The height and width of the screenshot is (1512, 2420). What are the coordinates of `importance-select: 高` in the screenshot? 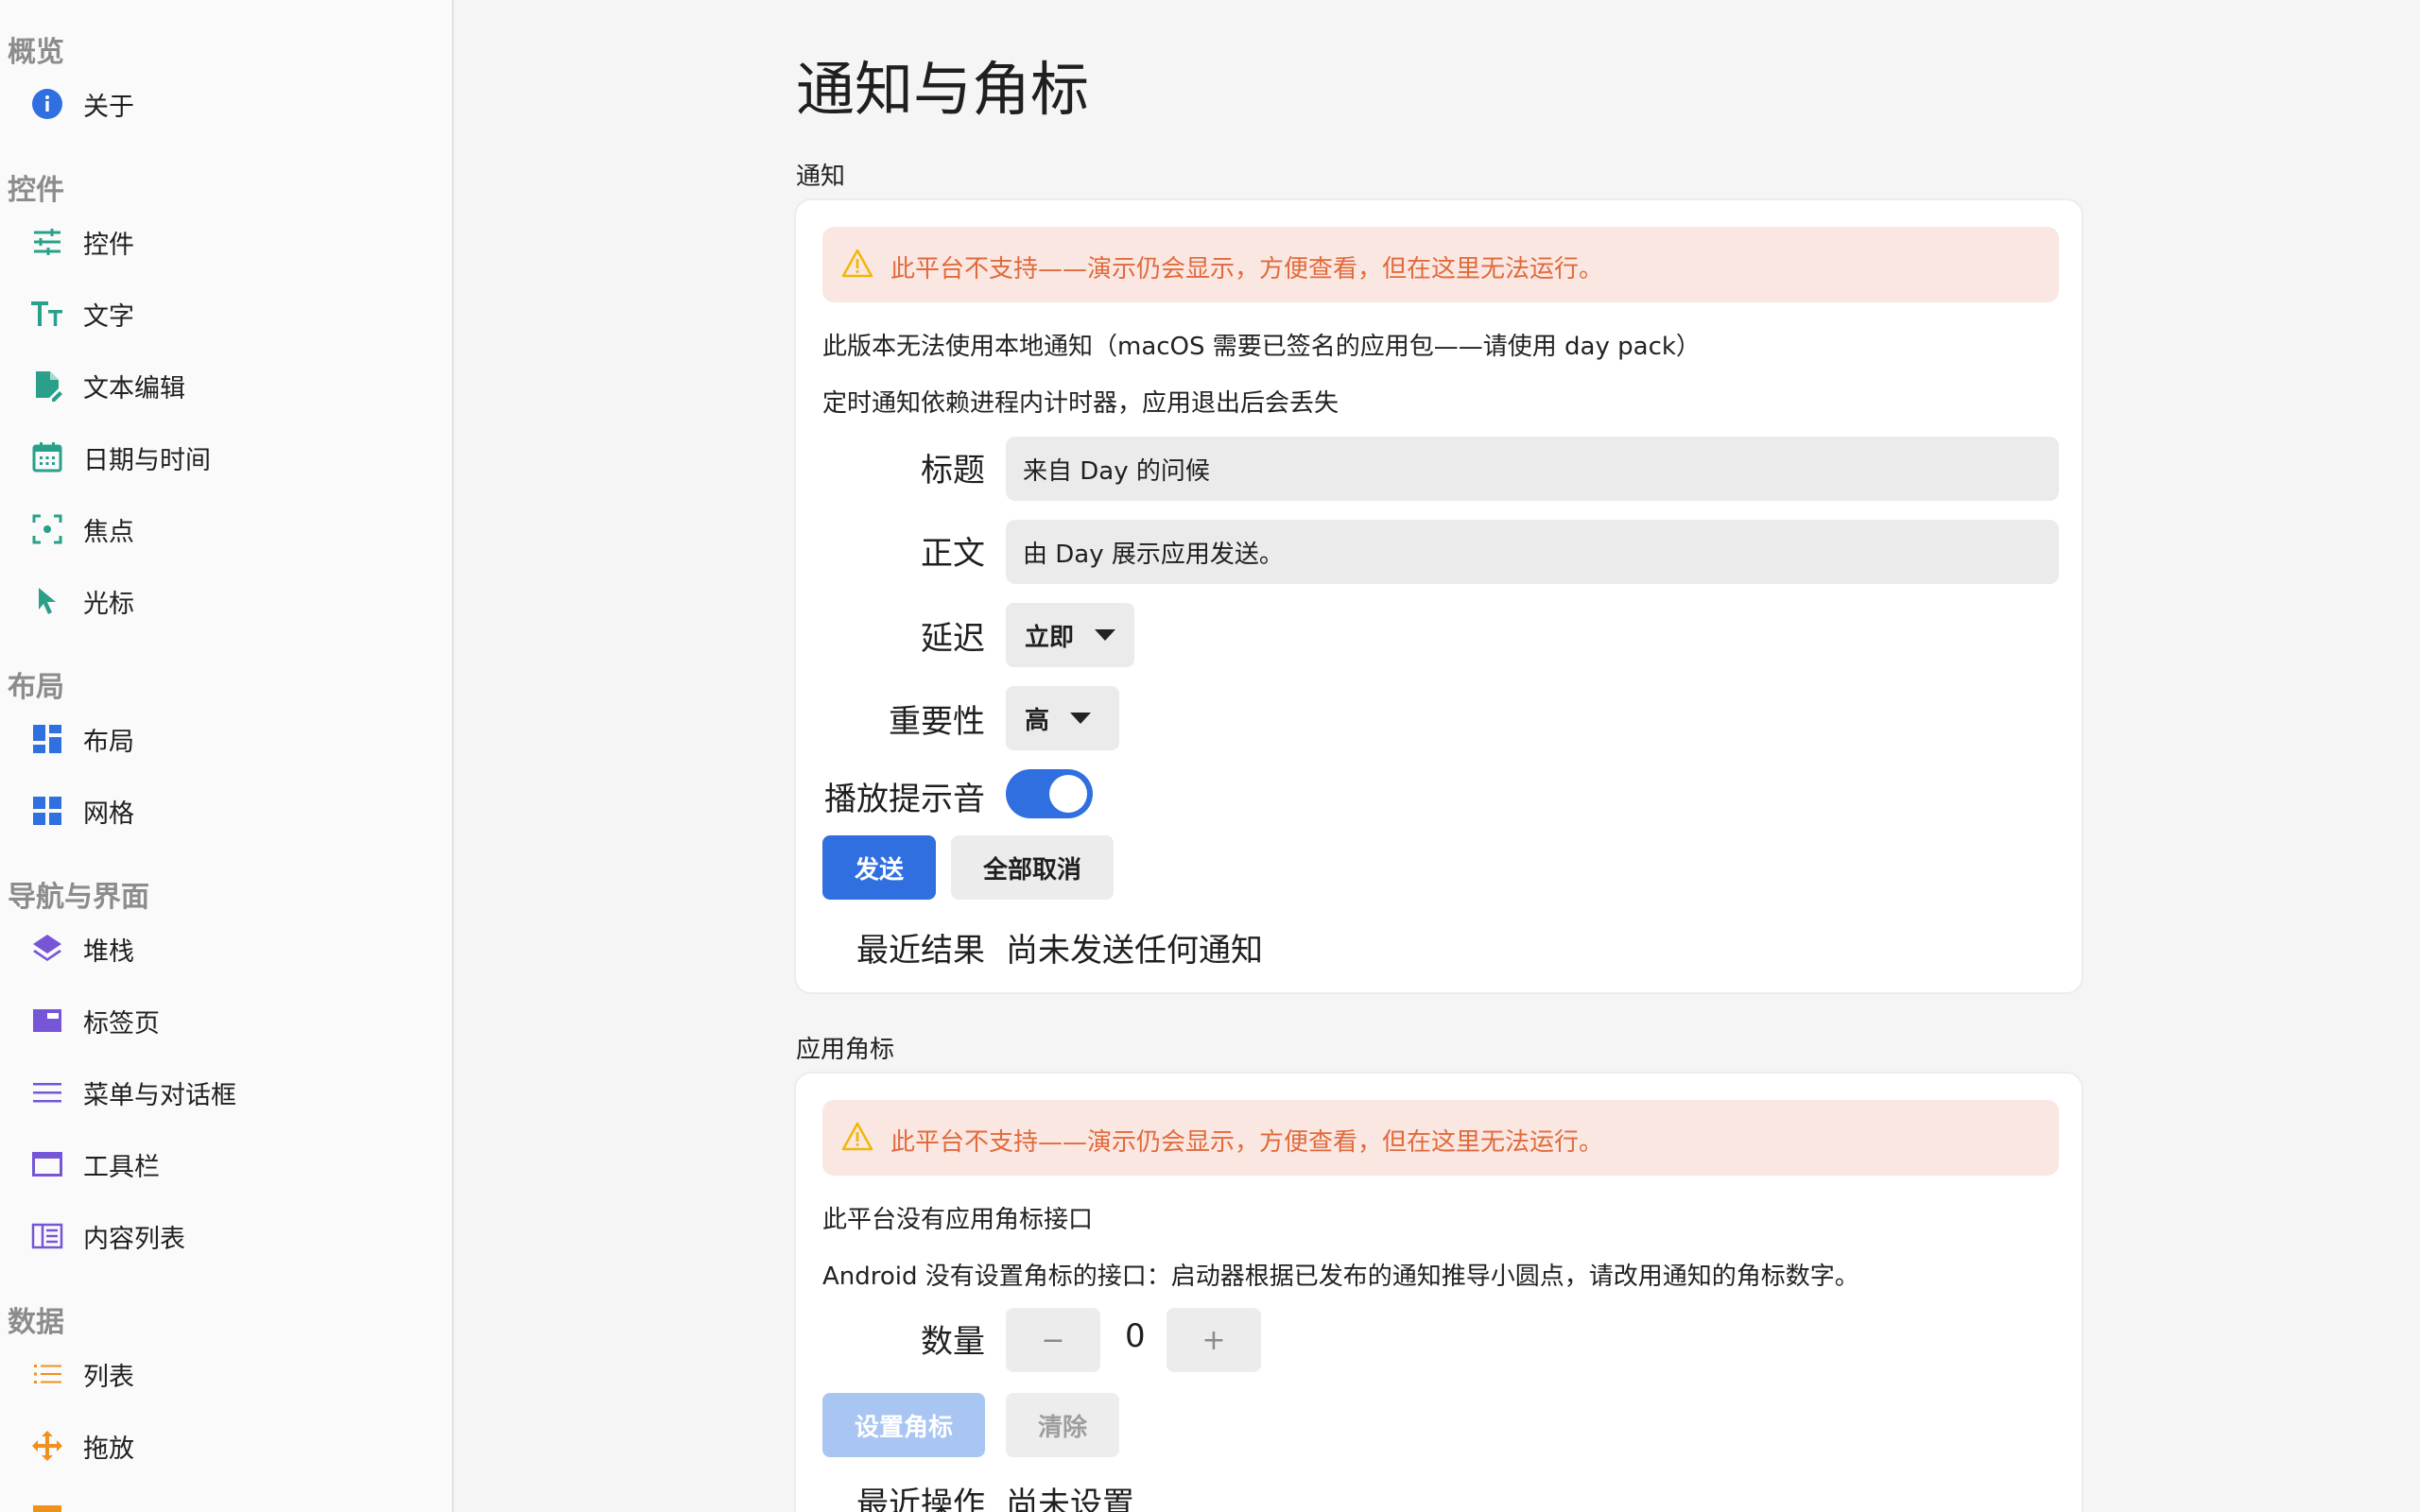 It's located at (1062, 718).